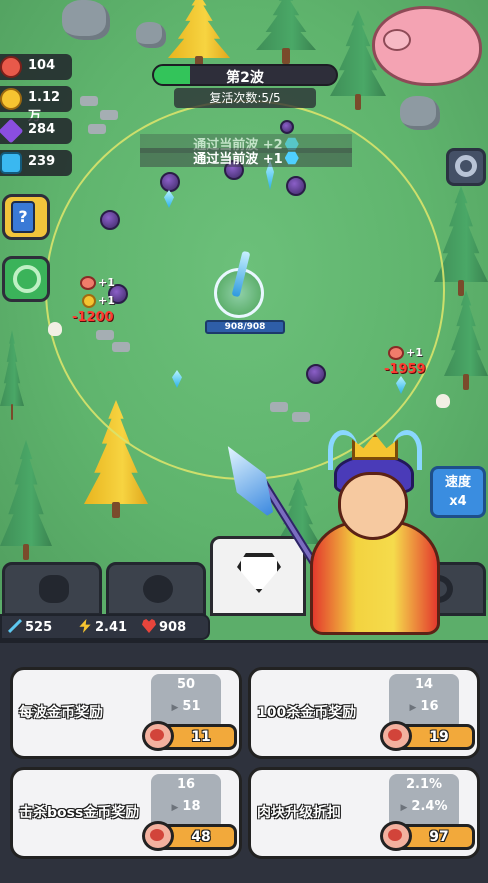  Describe the element at coordinates (201, 737) in the screenshot. I see `cost-value: 11` at that location.